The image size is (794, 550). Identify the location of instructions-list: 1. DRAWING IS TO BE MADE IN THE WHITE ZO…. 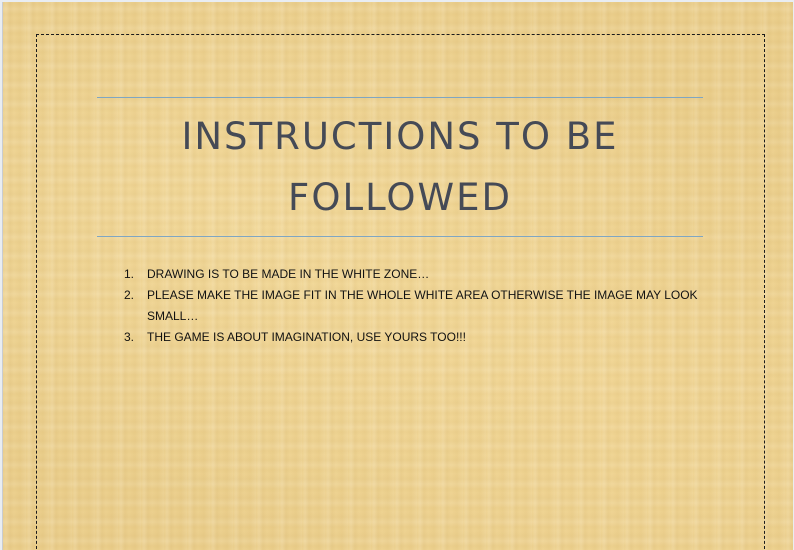
(416, 306).